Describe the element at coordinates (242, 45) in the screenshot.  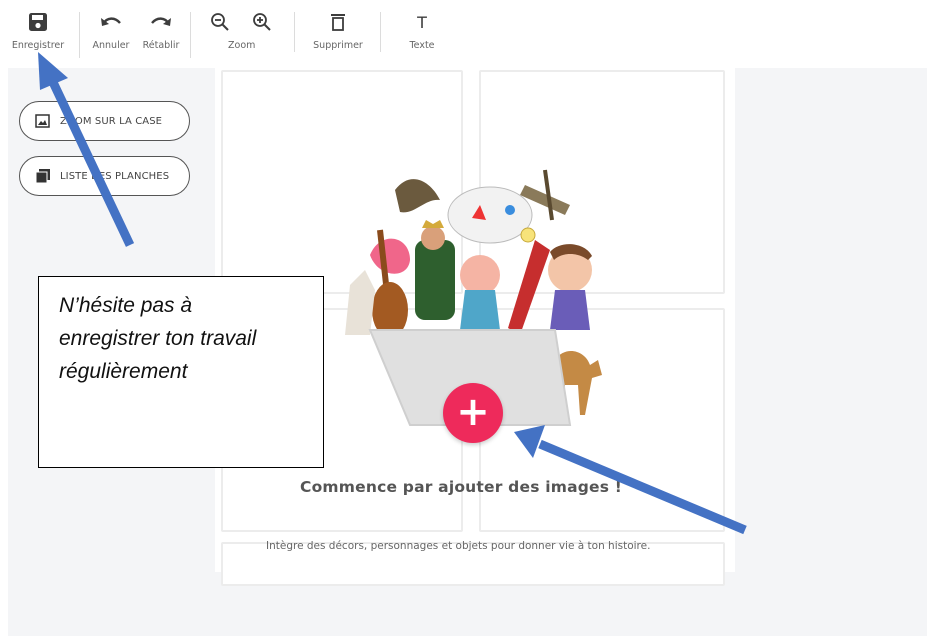
I see `zoom-label: Zoom` at that location.